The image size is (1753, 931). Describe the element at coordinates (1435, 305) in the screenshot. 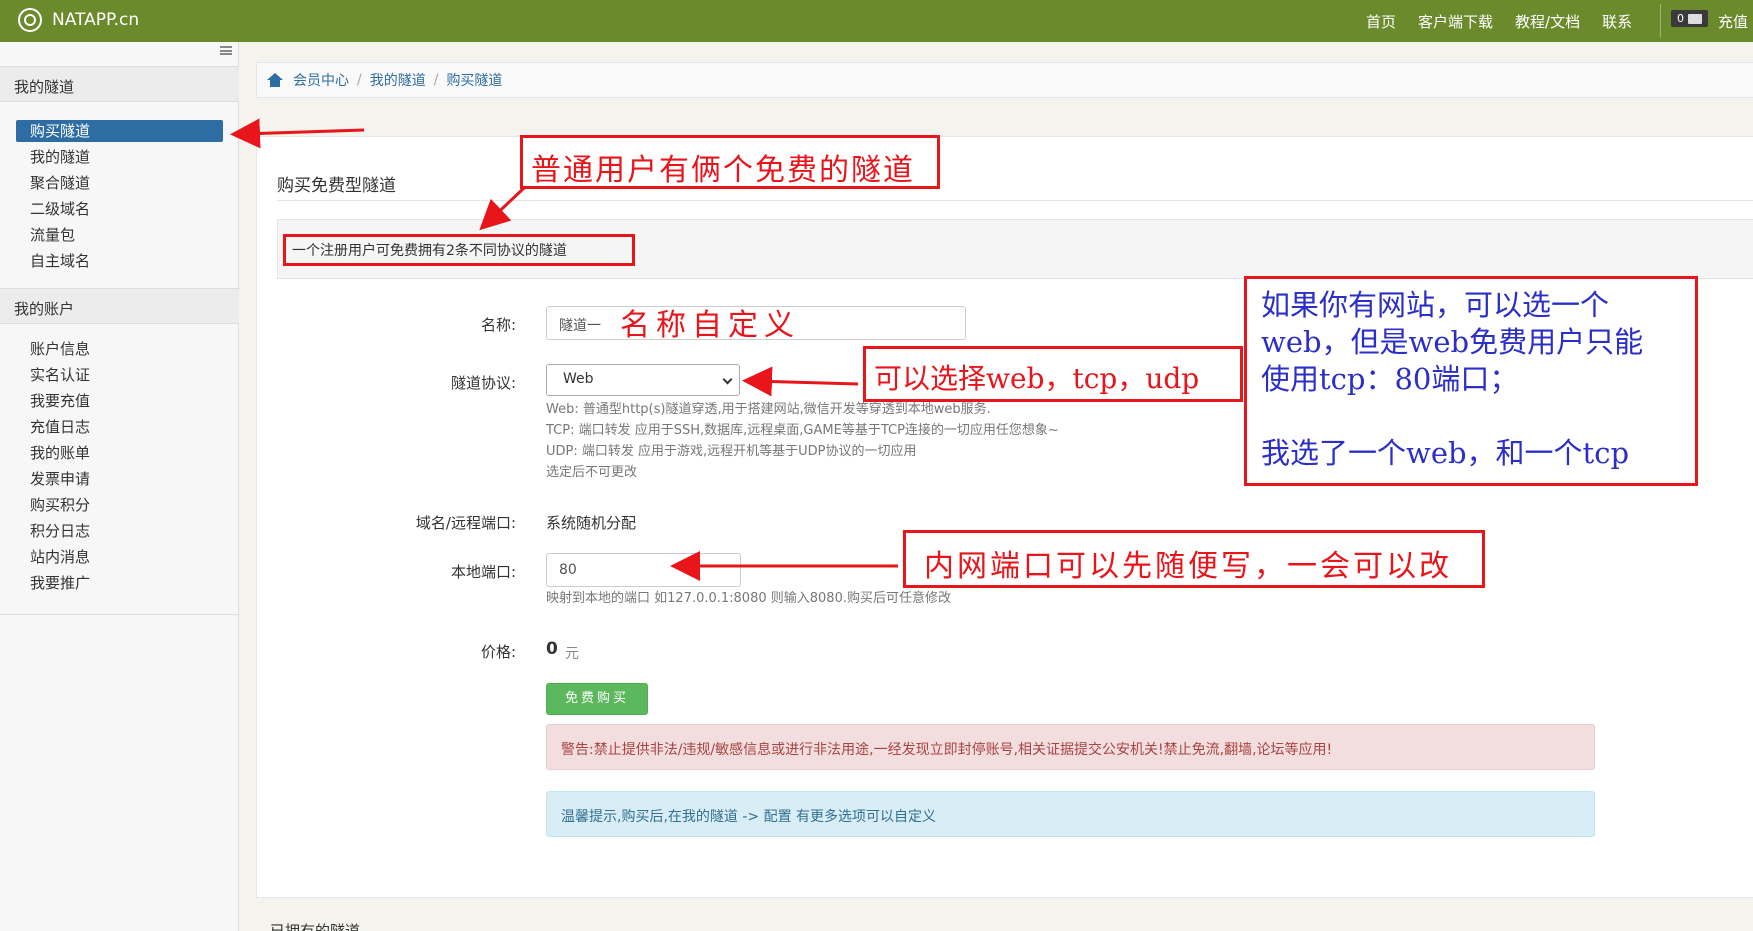

I see `website-note-line1: 如果你有网站，可以选一个` at that location.